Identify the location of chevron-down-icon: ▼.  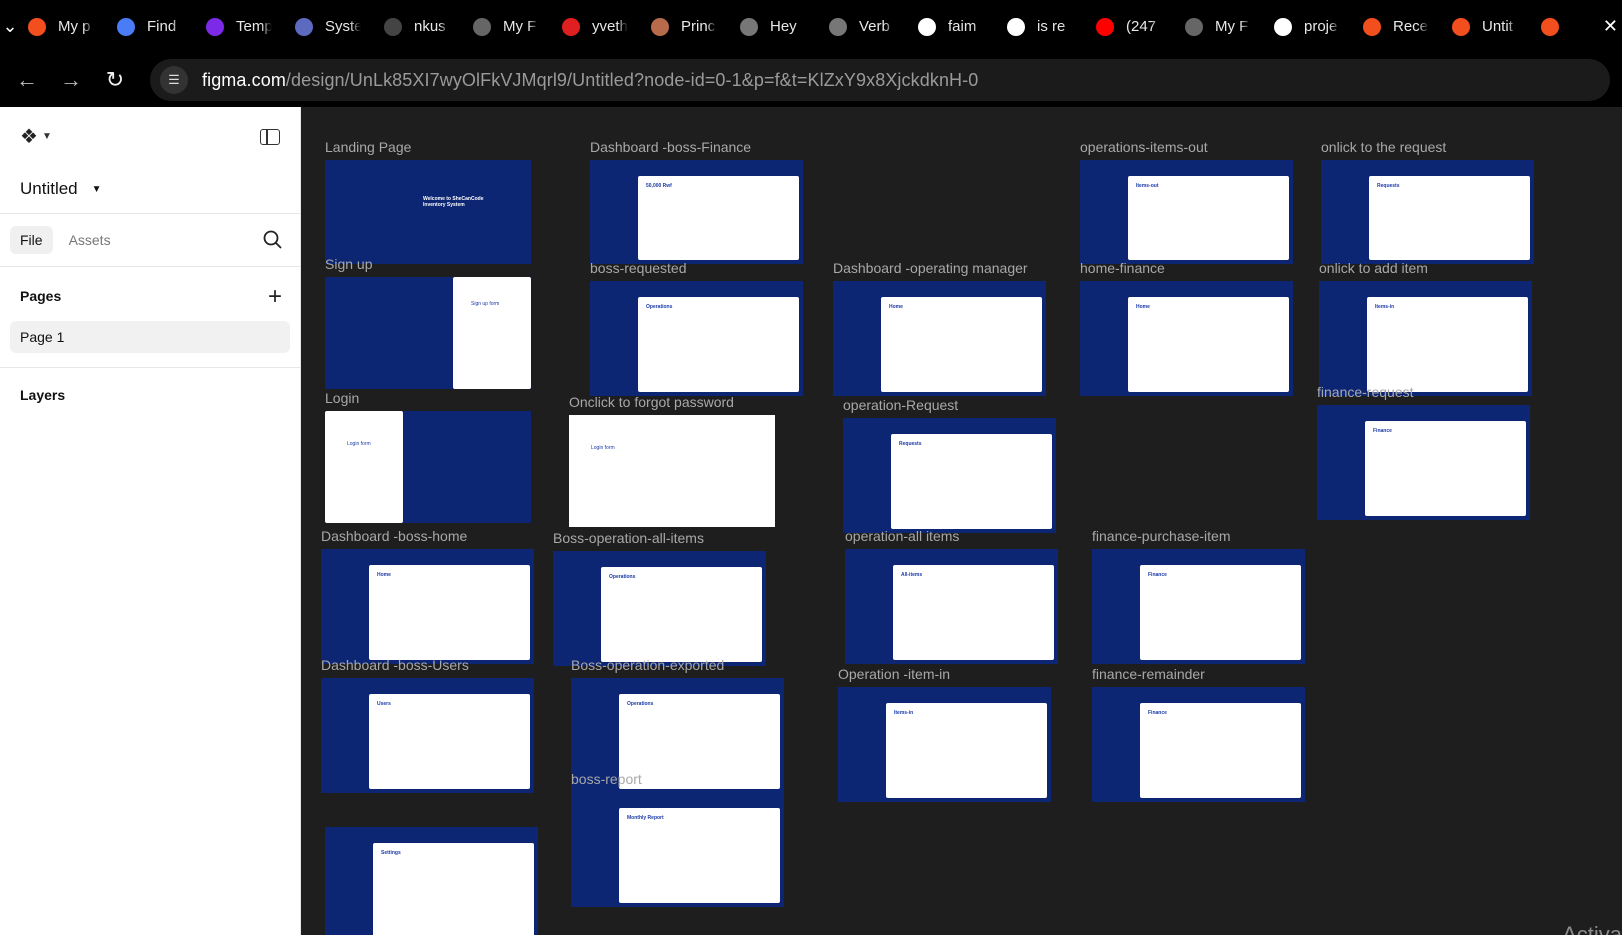
(47, 136).